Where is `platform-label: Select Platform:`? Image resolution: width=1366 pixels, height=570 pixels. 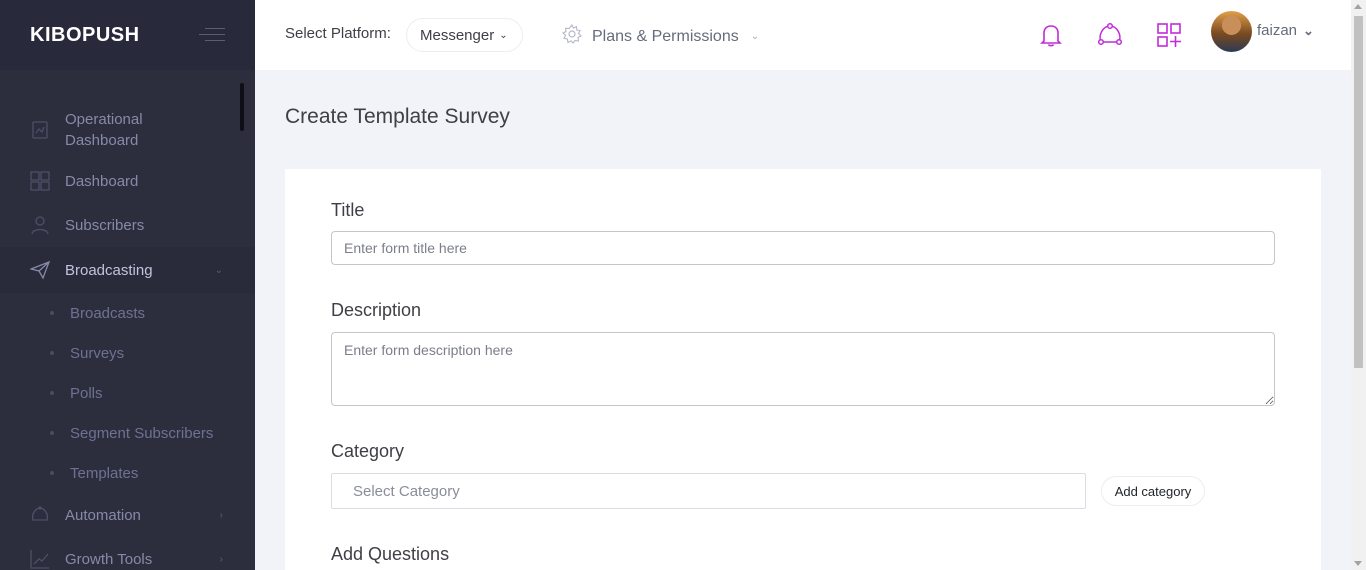 platform-label: Select Platform: is located at coordinates (338, 33).